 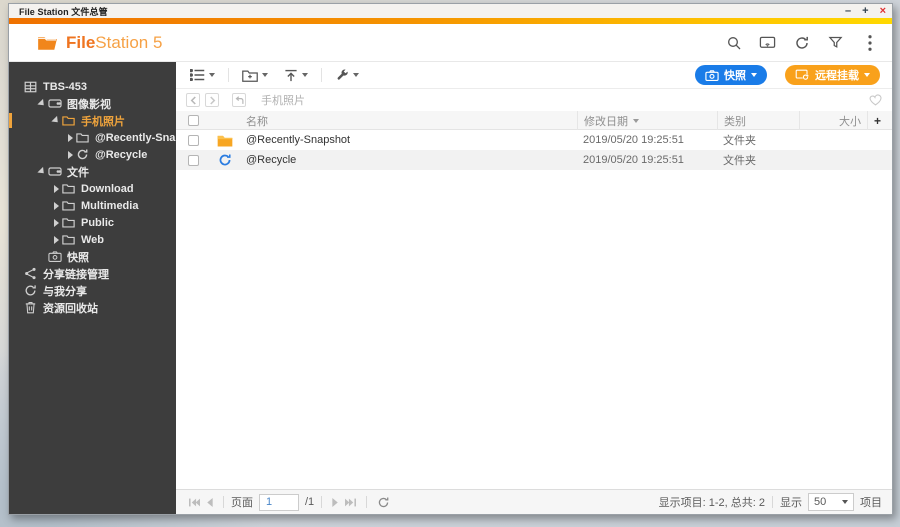 What do you see at coordinates (30, 290) in the screenshot?
I see `shared-icon` at bounding box center [30, 290].